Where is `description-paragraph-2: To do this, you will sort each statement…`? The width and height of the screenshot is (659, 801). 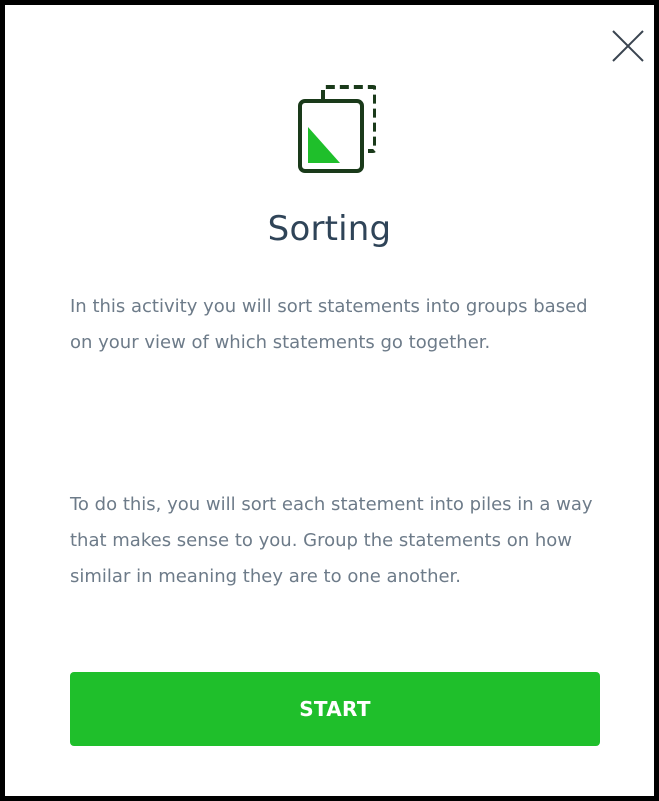
description-paragraph-2: To do this, you will sort each statement… is located at coordinates (331, 540).